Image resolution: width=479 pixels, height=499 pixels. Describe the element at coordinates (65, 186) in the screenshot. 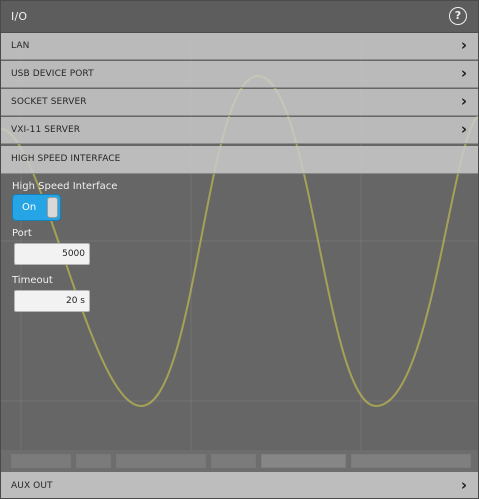

I see `high-speed-interface-label: High Speed Interface` at that location.